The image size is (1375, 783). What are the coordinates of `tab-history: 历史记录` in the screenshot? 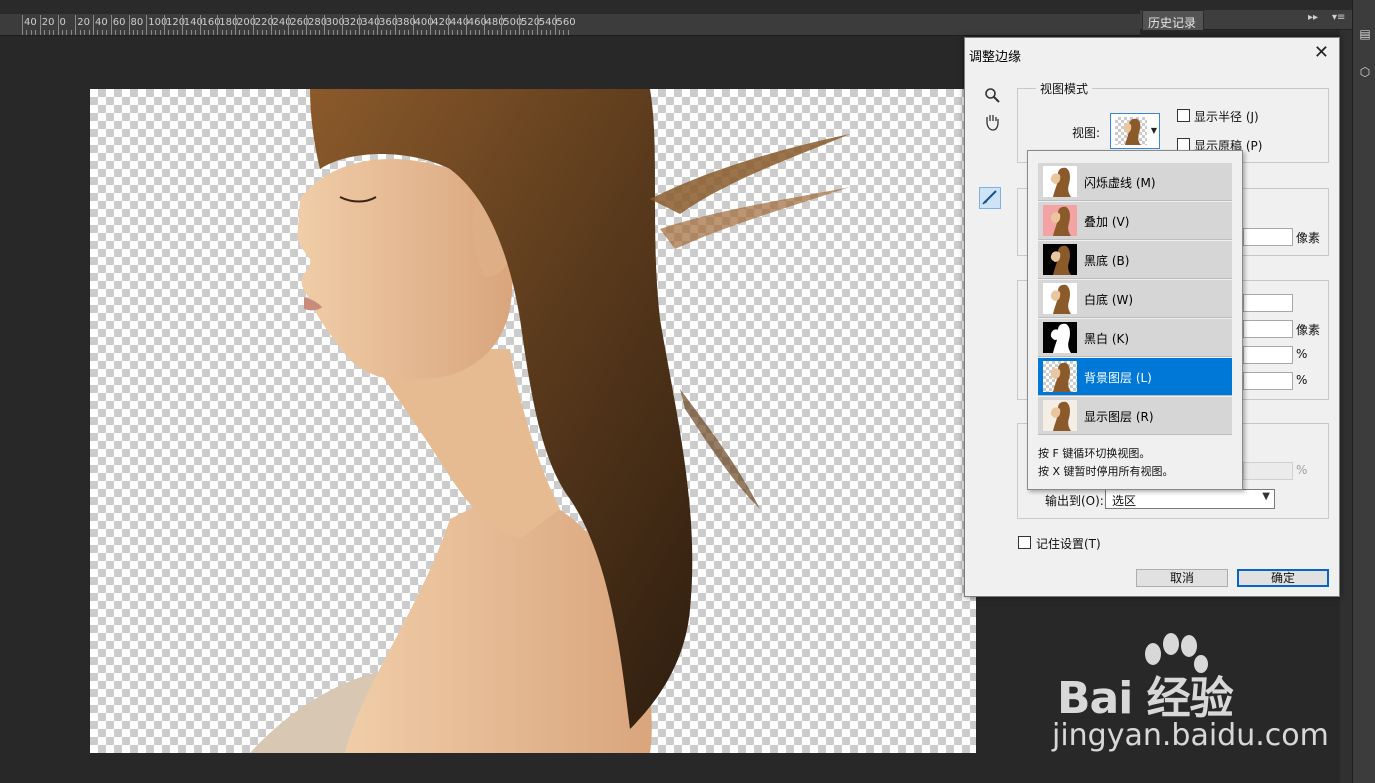 It's located at (1173, 20).